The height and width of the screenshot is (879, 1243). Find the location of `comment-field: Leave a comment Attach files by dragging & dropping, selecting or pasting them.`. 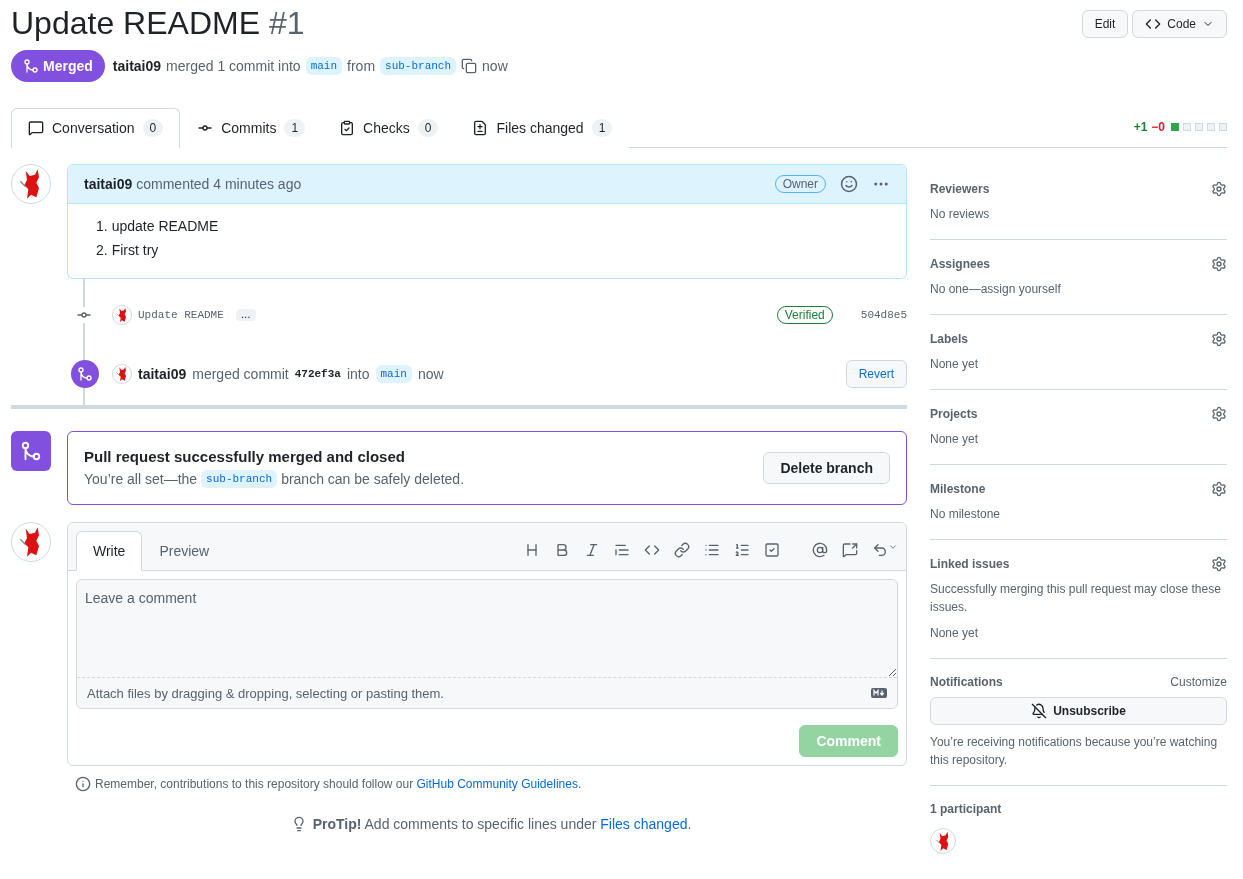

comment-field: Leave a comment Attach files by dragging & dropping, selecting or pasting them. is located at coordinates (487, 644).